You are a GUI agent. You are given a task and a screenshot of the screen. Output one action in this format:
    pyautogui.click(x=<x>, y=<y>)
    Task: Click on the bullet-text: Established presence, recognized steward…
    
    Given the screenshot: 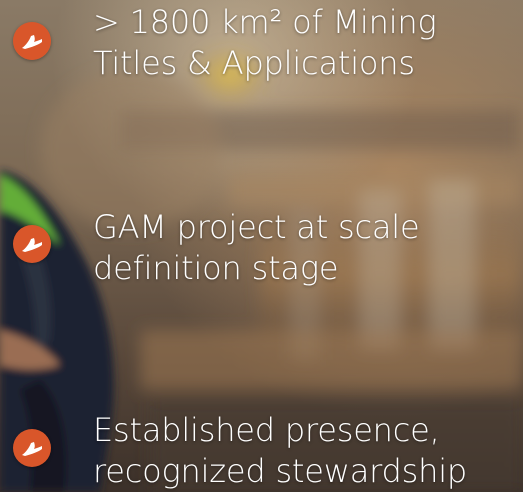 What is the action you would take?
    pyautogui.click(x=280, y=451)
    